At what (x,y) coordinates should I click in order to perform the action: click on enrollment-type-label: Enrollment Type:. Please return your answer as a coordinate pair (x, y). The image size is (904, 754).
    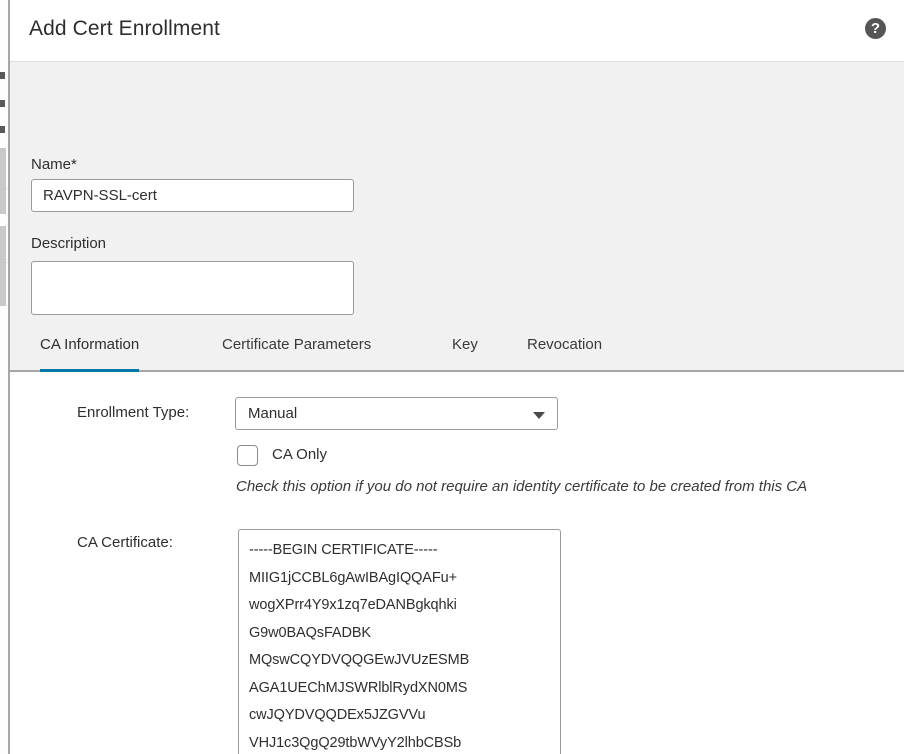
    Looking at the image, I should click on (133, 412).